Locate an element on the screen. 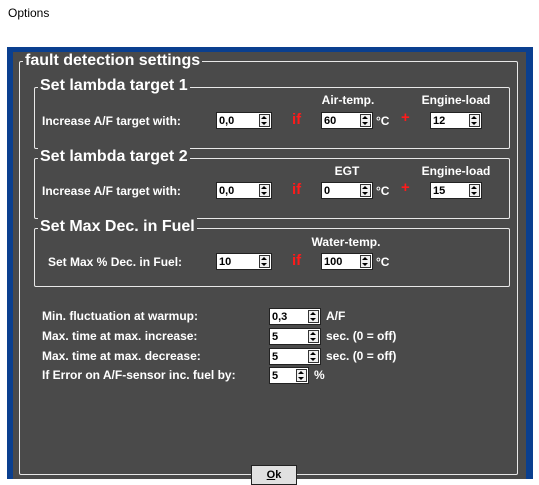  max-increase-spinner-buttons is located at coordinates (313, 336).